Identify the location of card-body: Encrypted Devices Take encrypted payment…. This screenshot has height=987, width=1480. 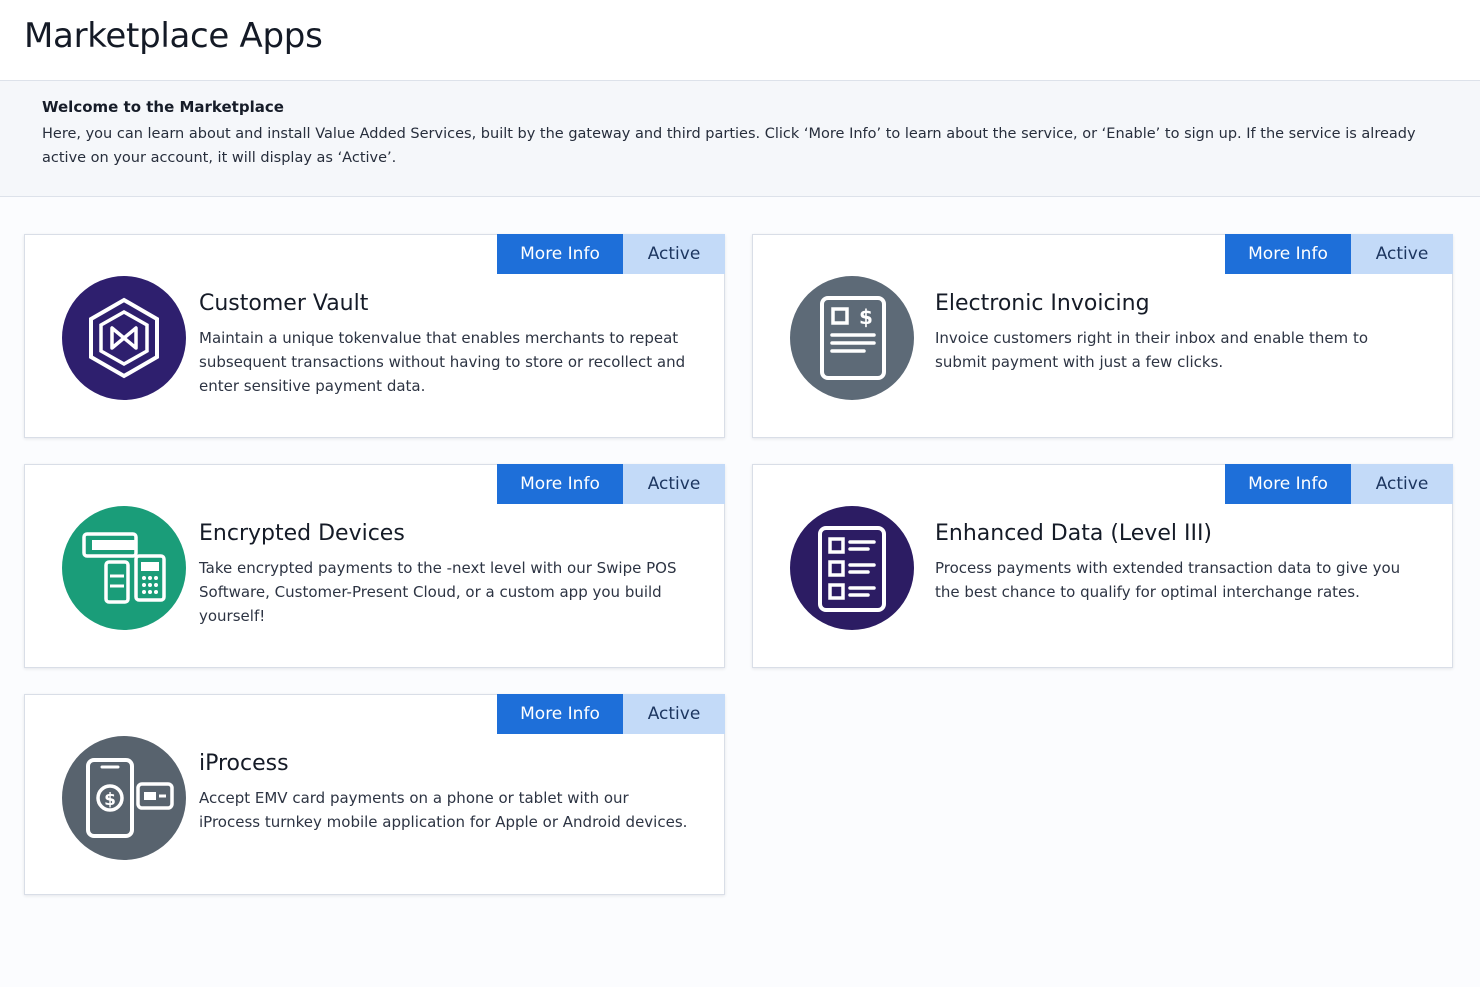
(446, 574).